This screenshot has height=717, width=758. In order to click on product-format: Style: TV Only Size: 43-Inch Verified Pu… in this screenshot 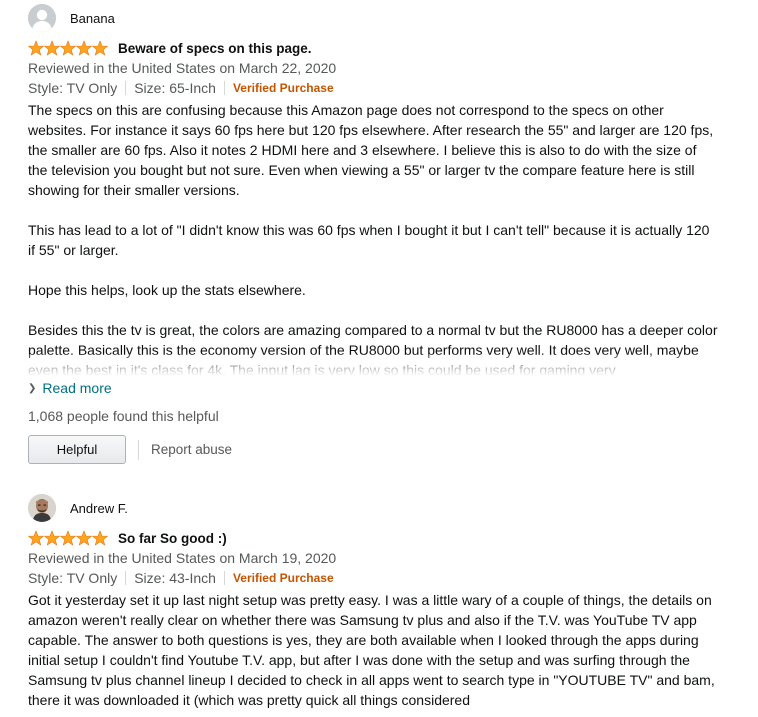, I will do `click(373, 578)`.